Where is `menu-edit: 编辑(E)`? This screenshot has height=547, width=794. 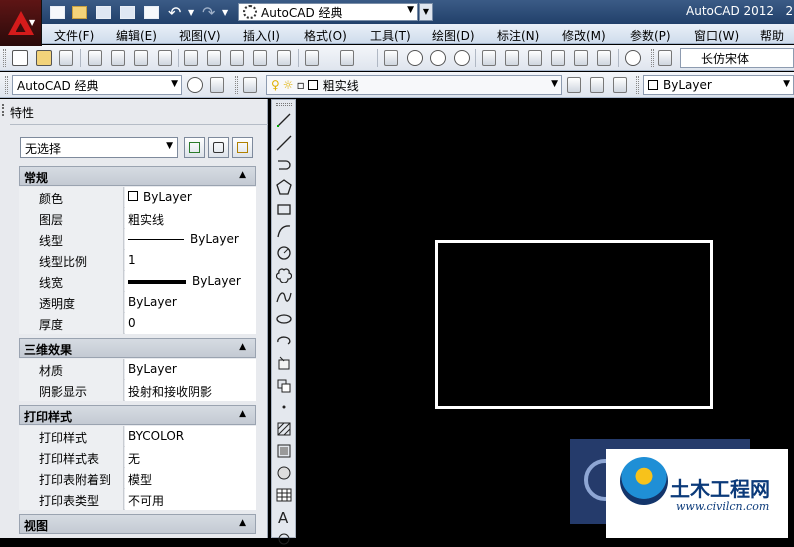 menu-edit: 编辑(E) is located at coordinates (136, 35).